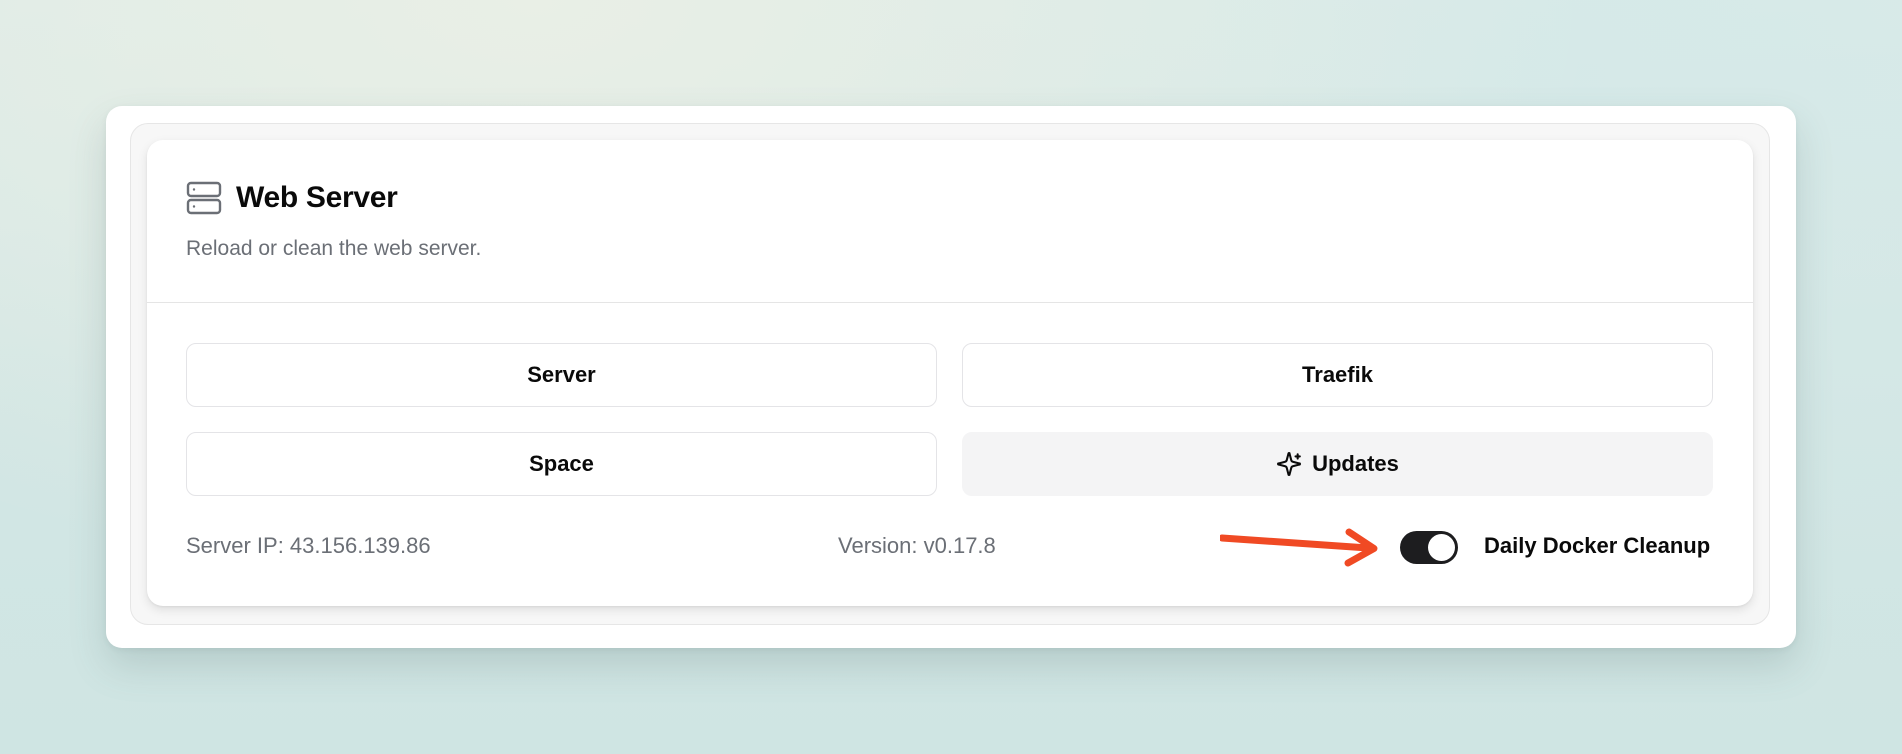 Image resolution: width=1902 pixels, height=754 pixels. Describe the element at coordinates (334, 248) in the screenshot. I see `card-description: Reload or clean the web server.` at that location.